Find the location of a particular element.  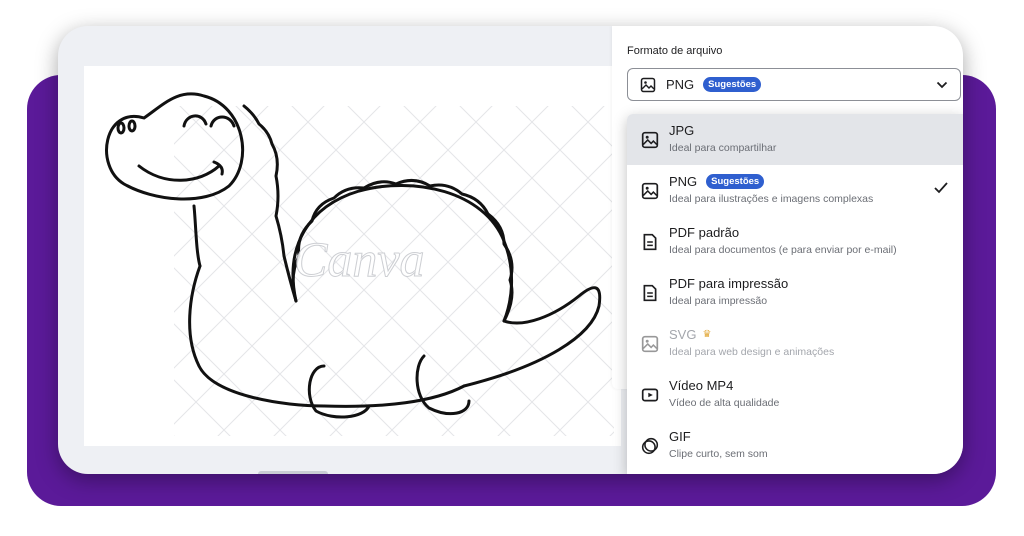

option-title: PDF padrão is located at coordinates (704, 232).